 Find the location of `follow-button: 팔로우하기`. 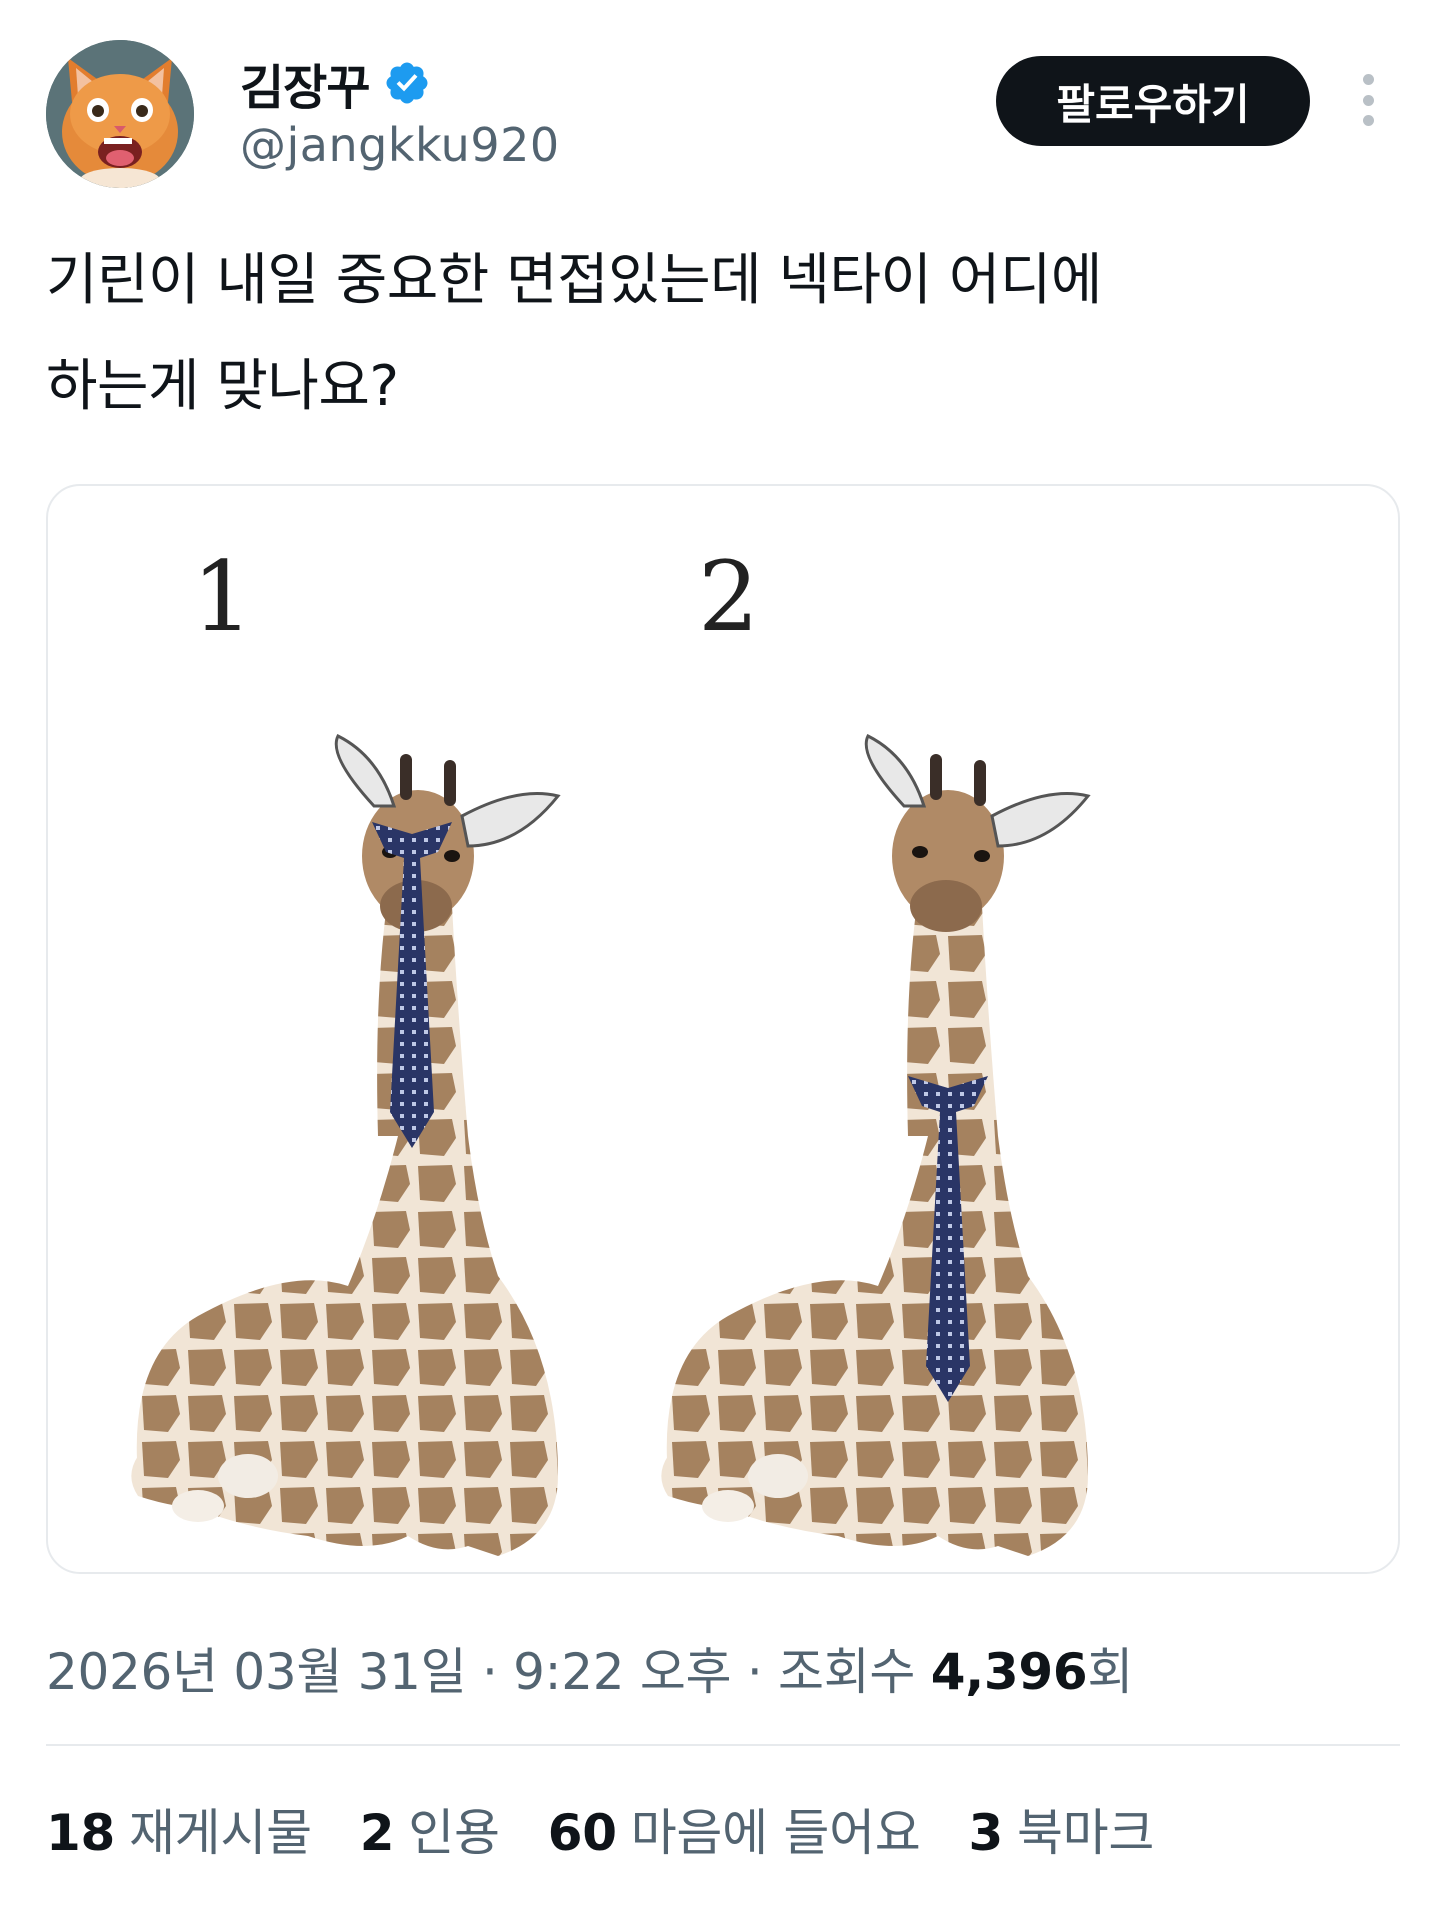

follow-button: 팔로우하기 is located at coordinates (1153, 101).